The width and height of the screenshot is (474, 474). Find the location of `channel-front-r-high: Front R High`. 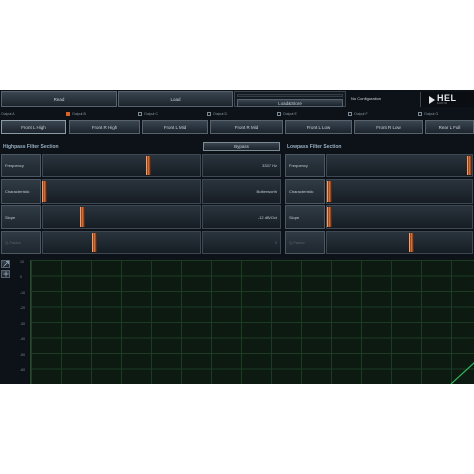

channel-front-r-high: Front R High is located at coordinates (104, 127).